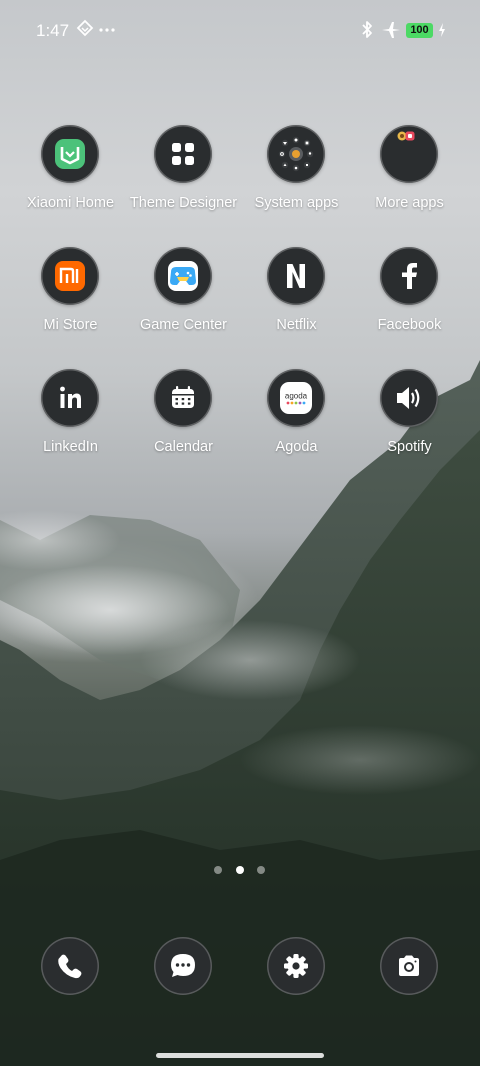  What do you see at coordinates (409, 325) in the screenshot?
I see `app-label: Facebook` at bounding box center [409, 325].